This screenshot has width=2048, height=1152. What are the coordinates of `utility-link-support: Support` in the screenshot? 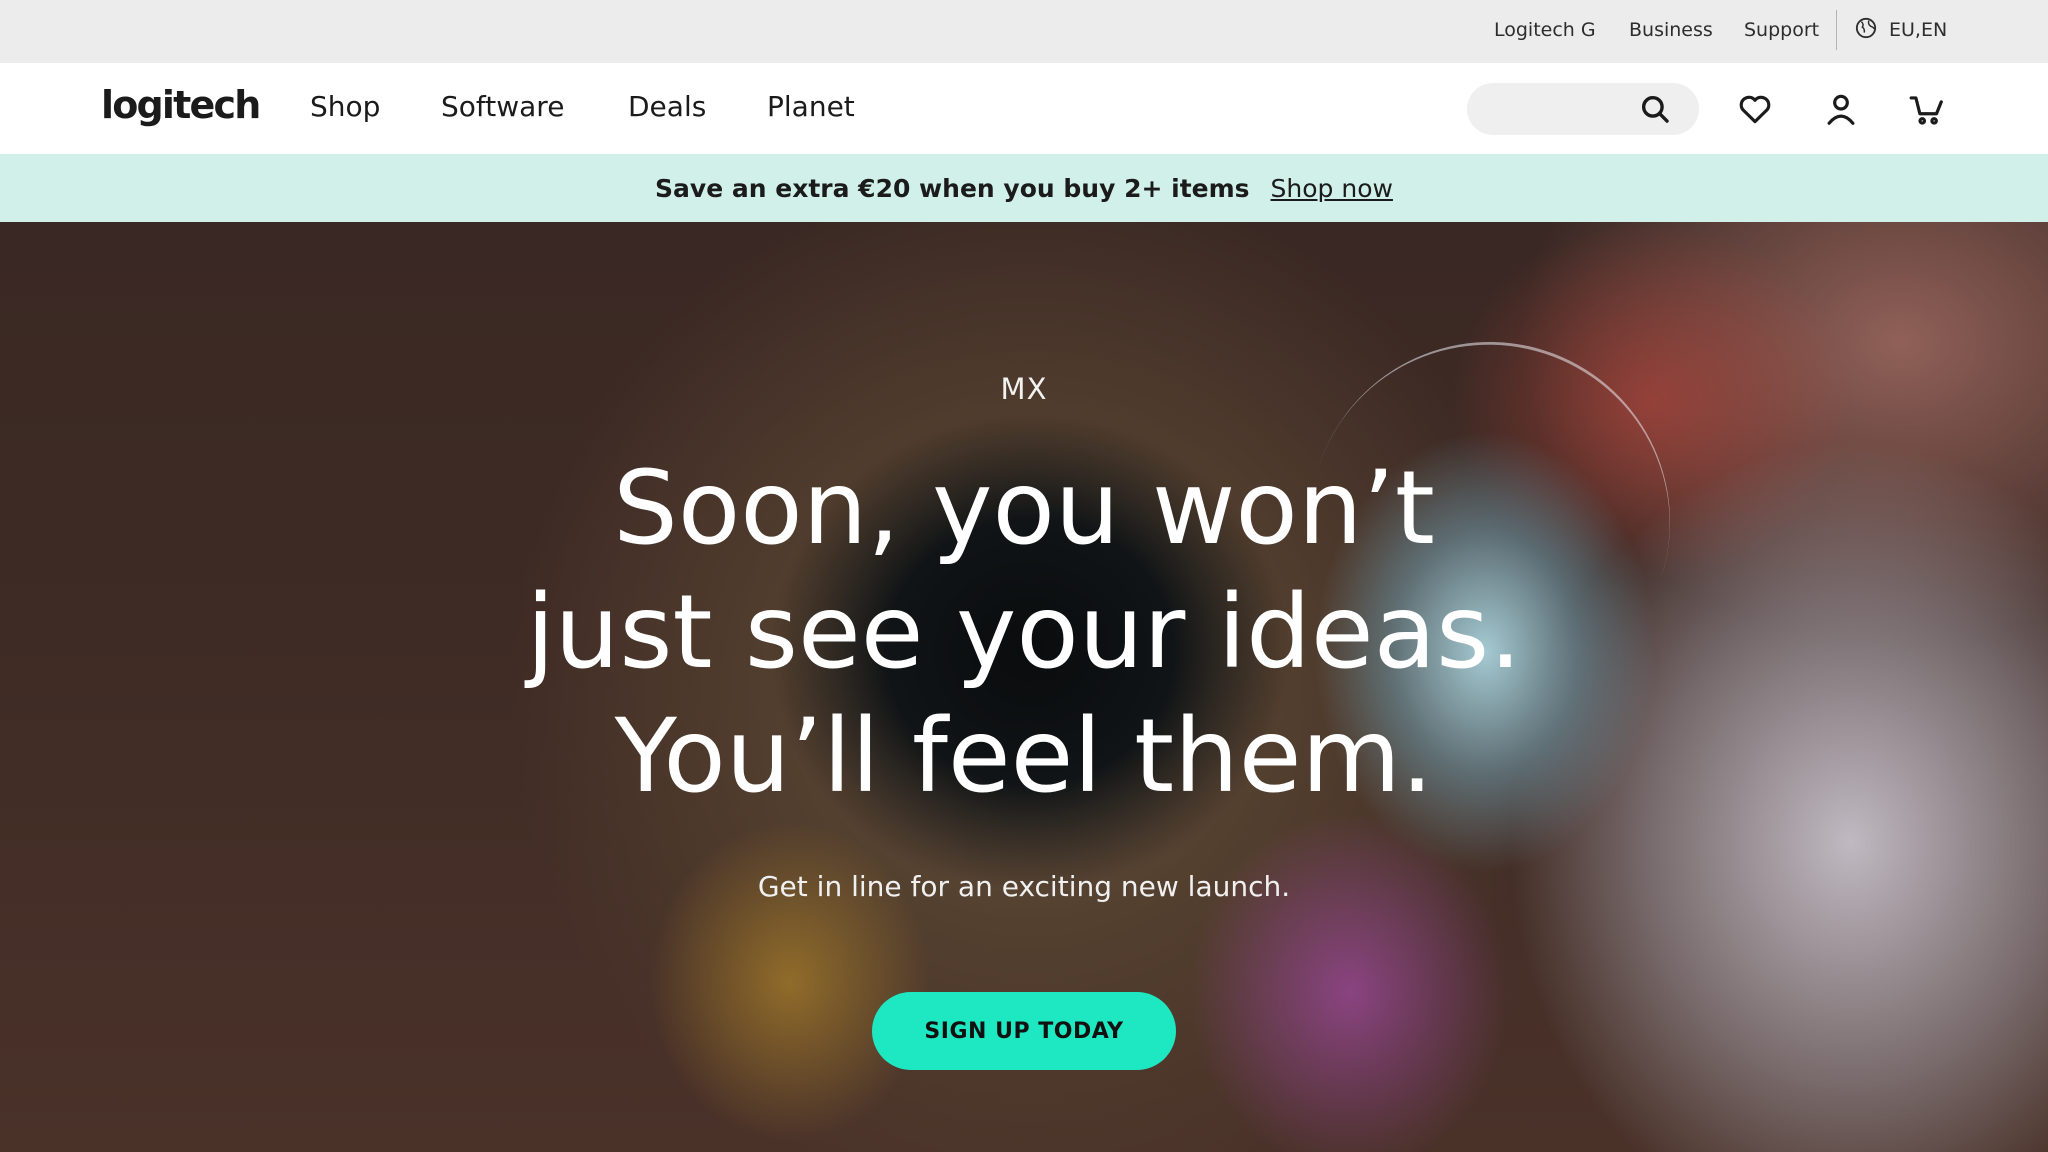 It's located at (1781, 30).